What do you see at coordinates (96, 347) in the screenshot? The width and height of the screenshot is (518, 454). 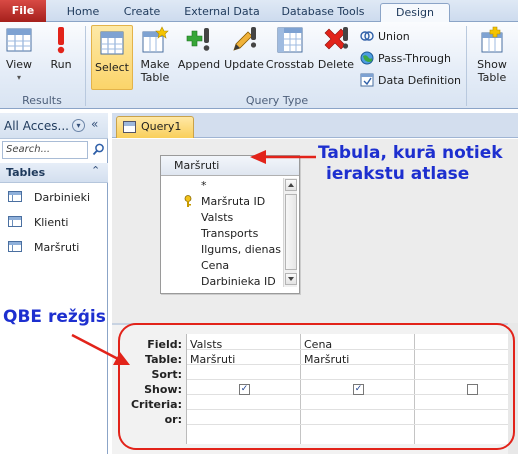 I see `arrow-to-qbe` at bounding box center [96, 347].